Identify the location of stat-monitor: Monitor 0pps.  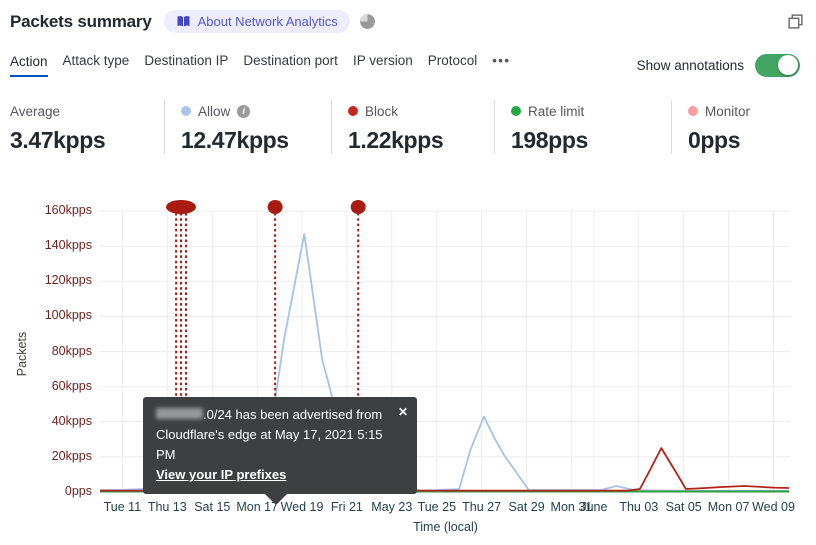
(741, 127).